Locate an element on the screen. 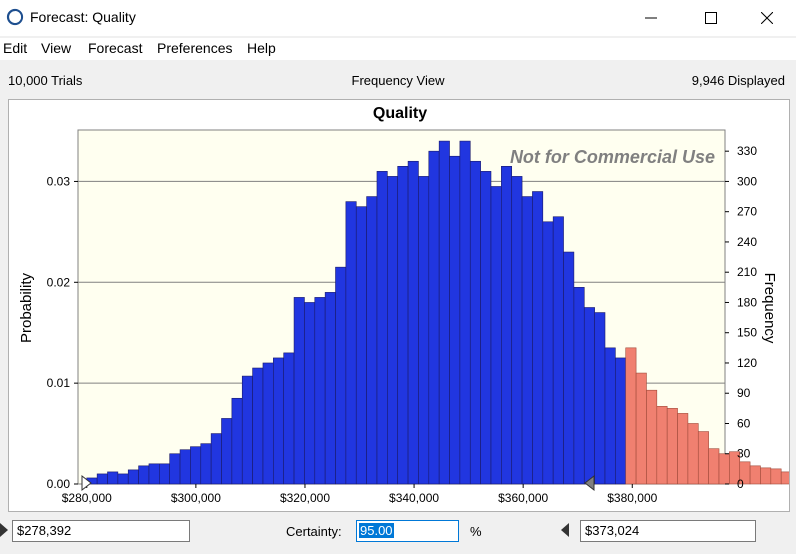 This screenshot has width=796, height=554. y2-tick-label: 180 is located at coordinates (747, 302).